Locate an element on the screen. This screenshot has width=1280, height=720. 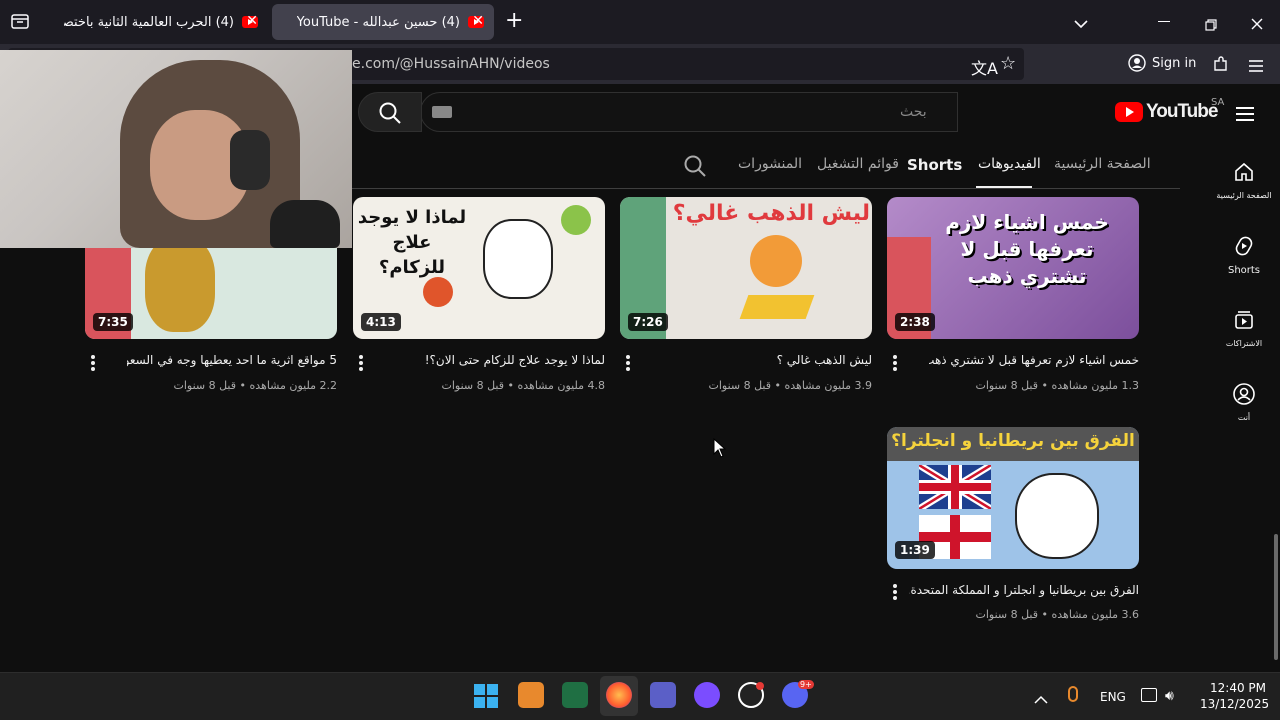
video-duration: 1:39 is located at coordinates (915, 550).